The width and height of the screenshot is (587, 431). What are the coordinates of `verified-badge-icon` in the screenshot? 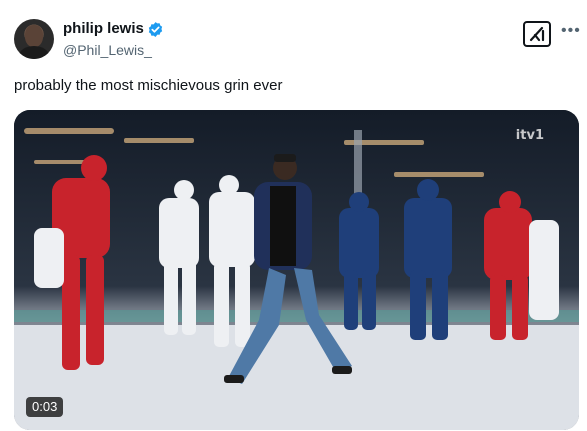 It's located at (155, 29).